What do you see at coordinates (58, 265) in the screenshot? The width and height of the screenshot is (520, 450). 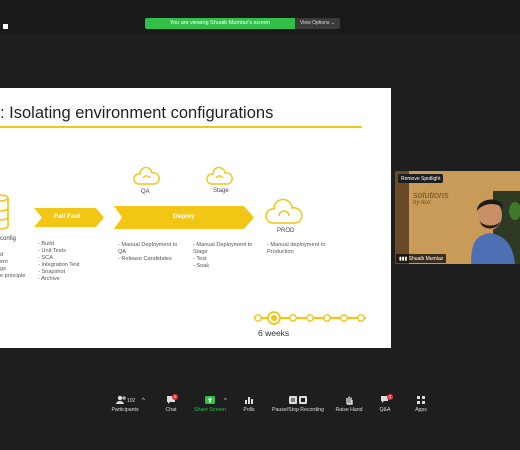 I see `list-item: Integration Test` at bounding box center [58, 265].